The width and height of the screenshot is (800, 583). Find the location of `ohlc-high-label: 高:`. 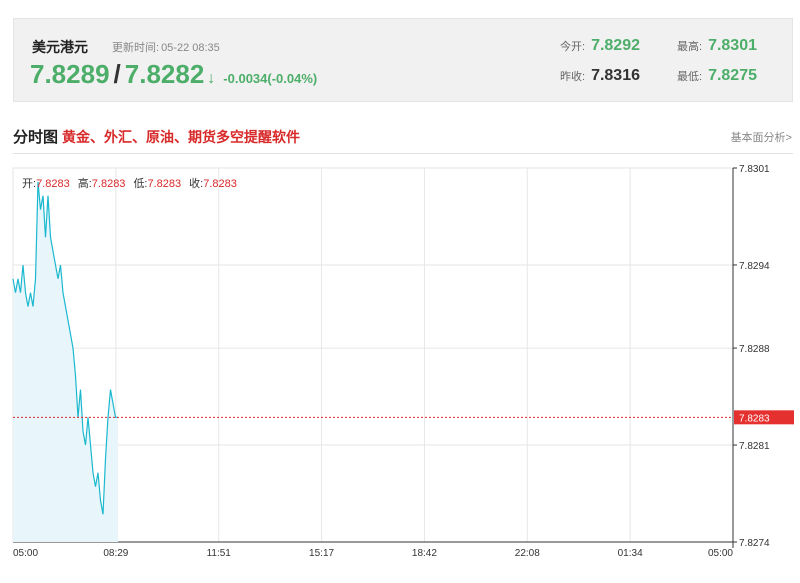

ohlc-high-label: 高: is located at coordinates (84, 184).